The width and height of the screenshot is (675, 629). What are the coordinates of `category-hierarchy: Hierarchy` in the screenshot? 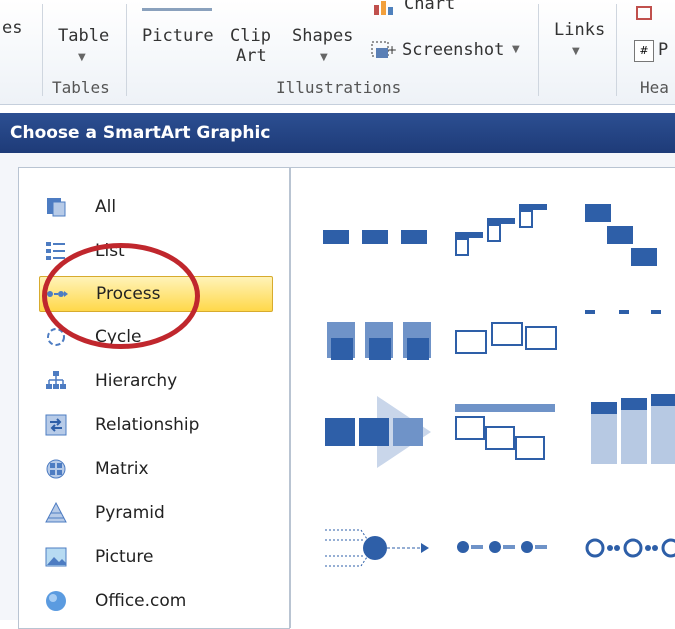 It's located at (155, 381).